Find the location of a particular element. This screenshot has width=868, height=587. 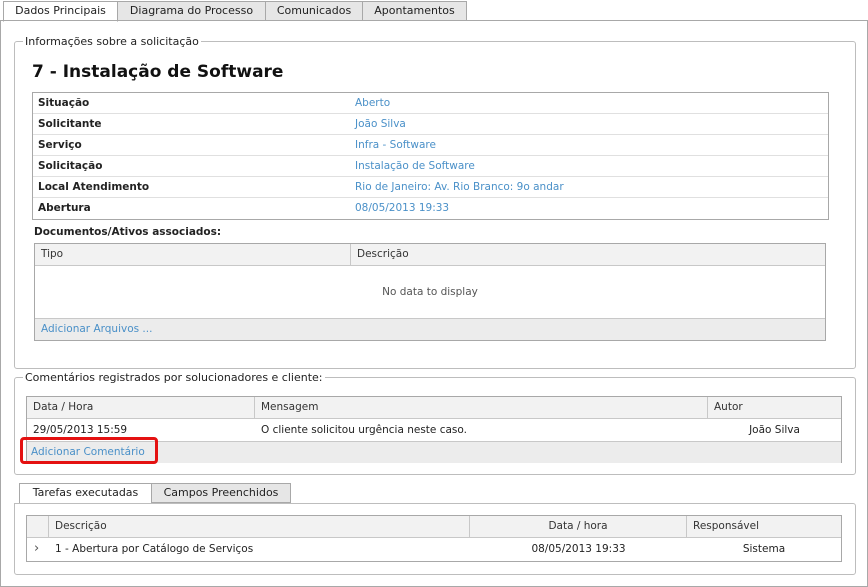

tab-dados-principais: Dados Principais is located at coordinates (60, 11).